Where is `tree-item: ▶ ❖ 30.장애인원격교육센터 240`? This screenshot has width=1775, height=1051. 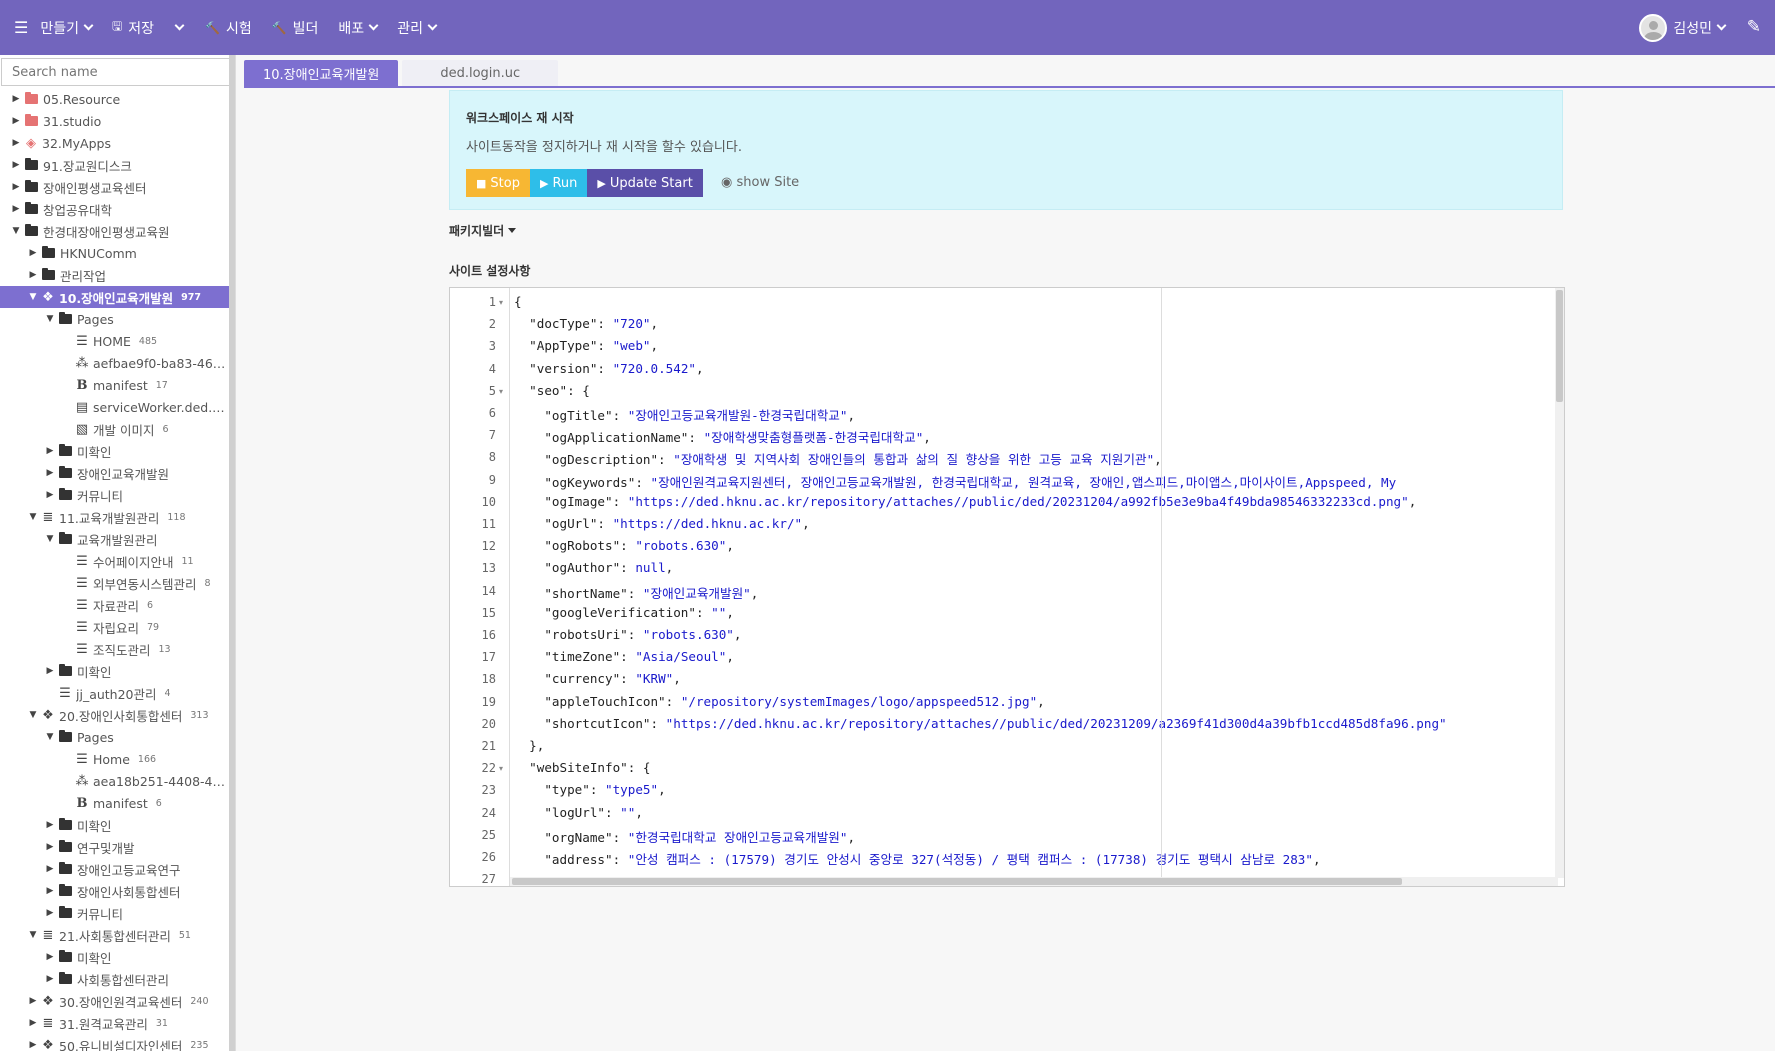 tree-item: ▶ ❖ 30.장애인원격교육센터 240 is located at coordinates (115, 1001).